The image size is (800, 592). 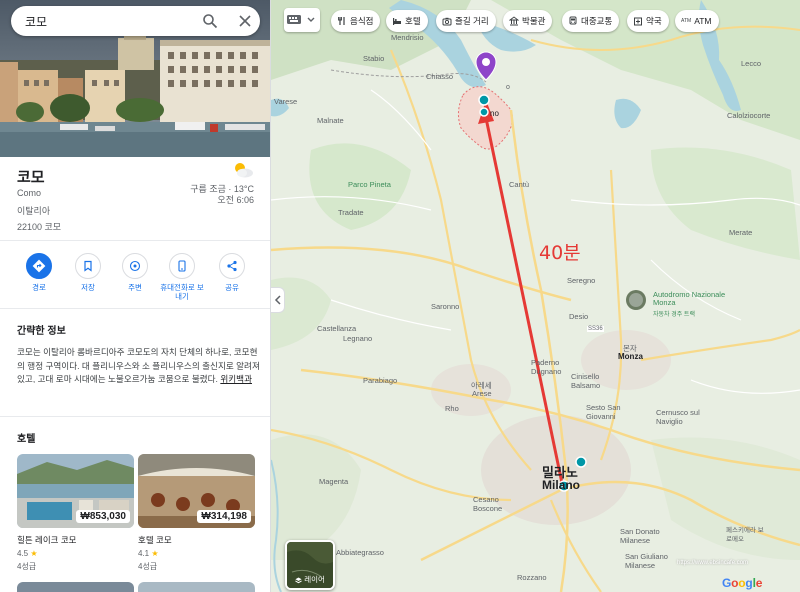 I want to click on map-label: Cernusco sul Naviglio, so click(x=678, y=417).